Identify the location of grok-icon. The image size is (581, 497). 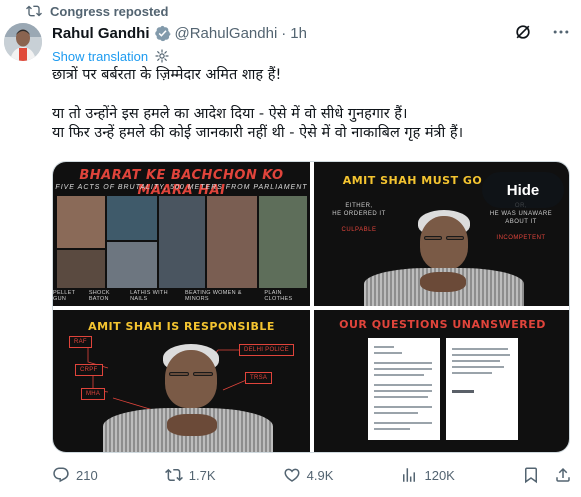
(523, 32).